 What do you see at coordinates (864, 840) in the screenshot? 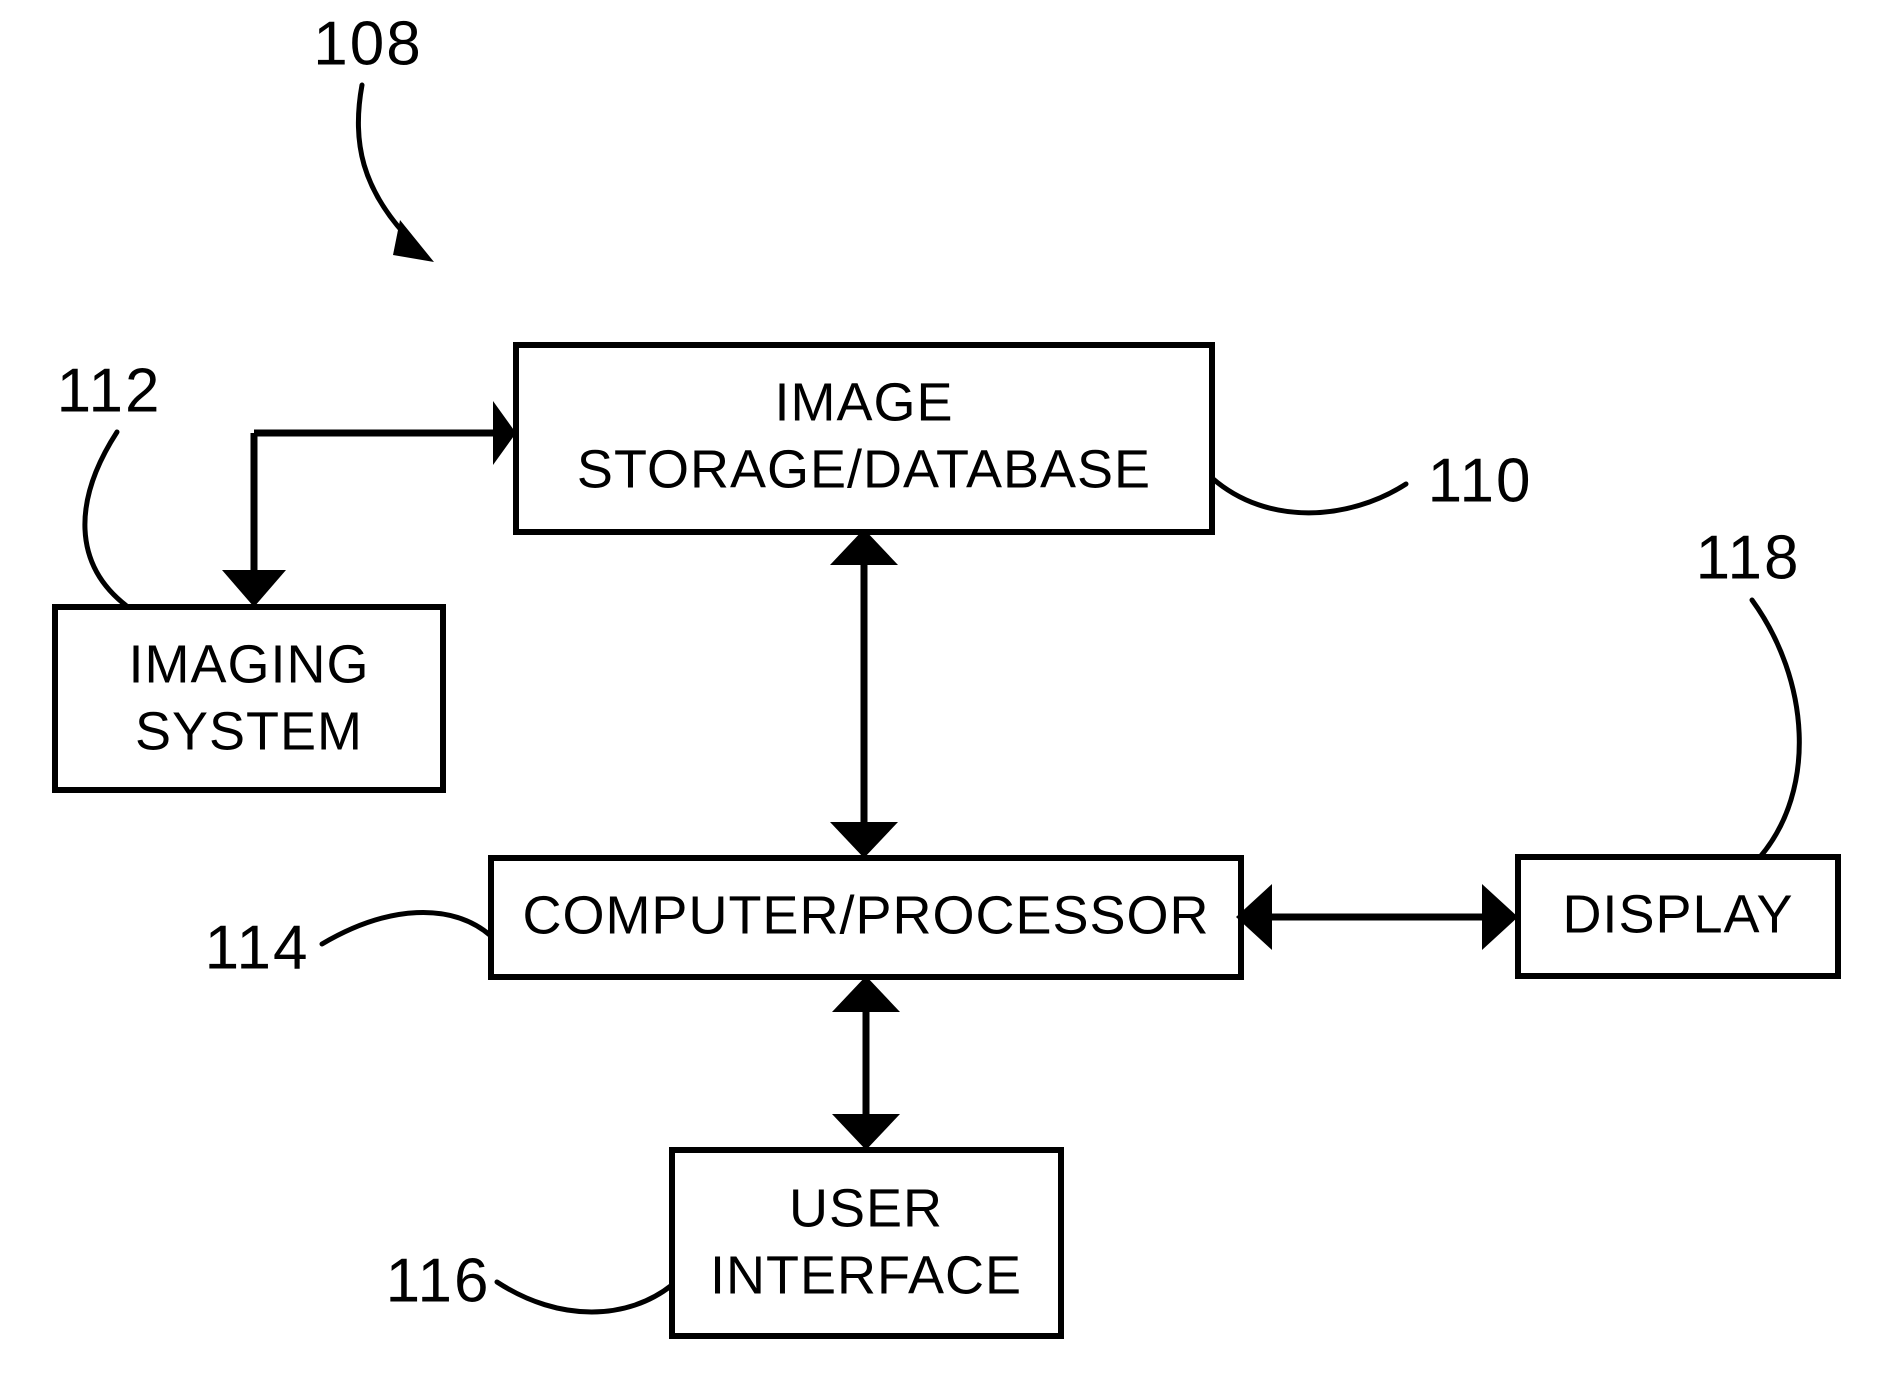
I see `arrow-down-to-computer` at bounding box center [864, 840].